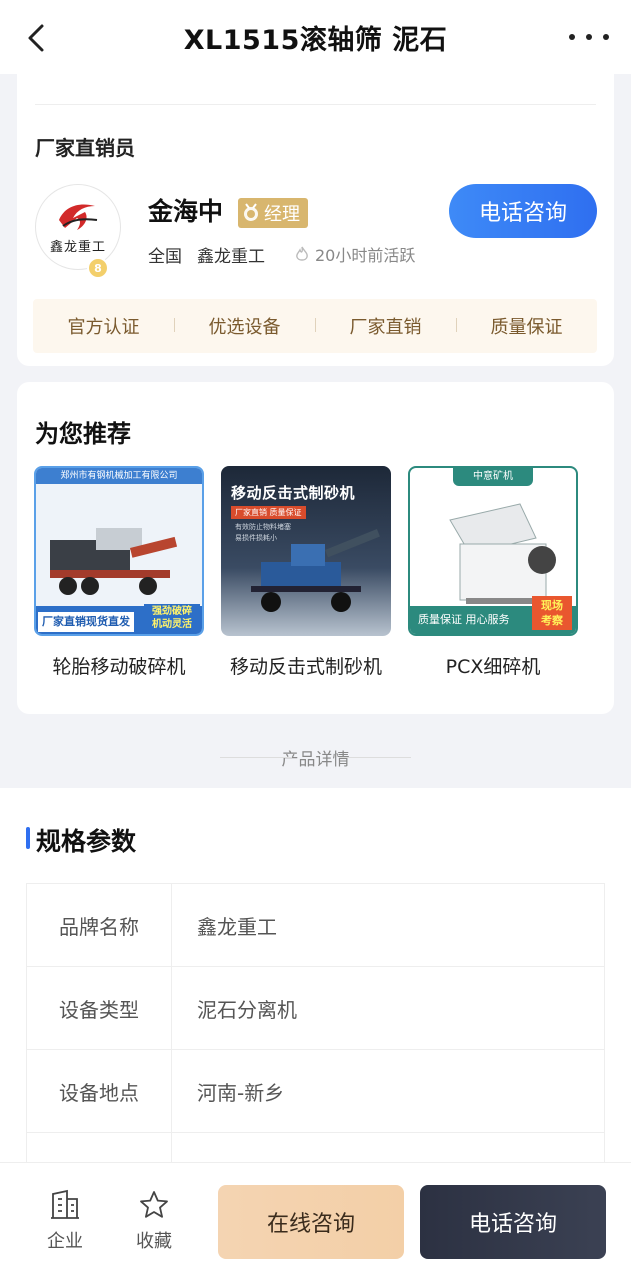 The image size is (631, 1280). I want to click on table-row: 设备地点 河南-新乡, so click(315, 1091).